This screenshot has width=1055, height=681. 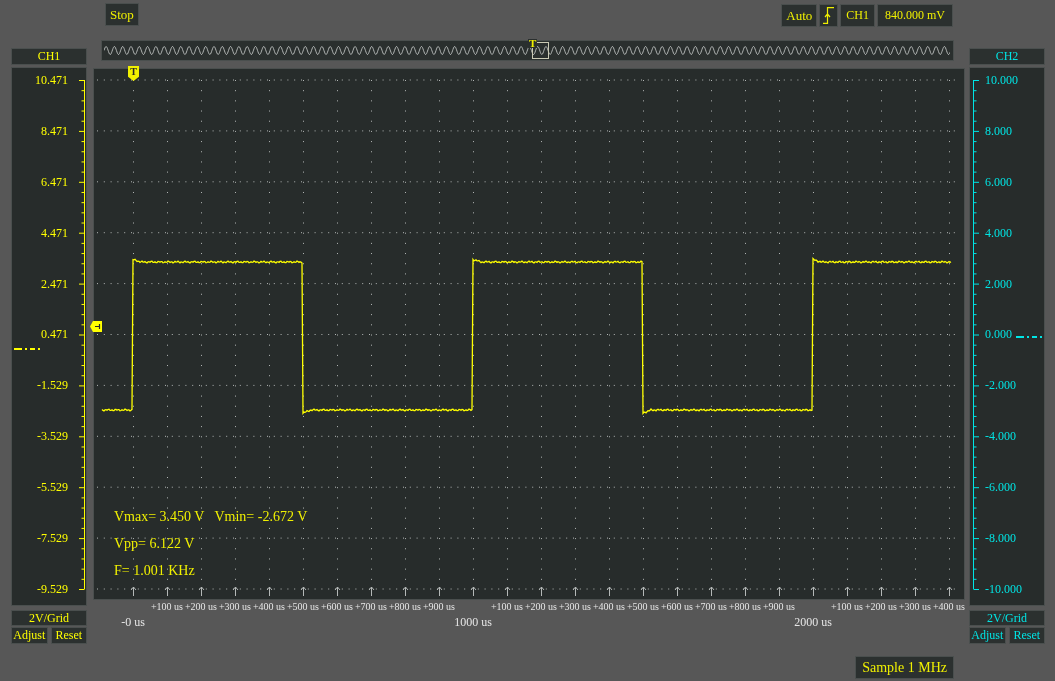 I want to click on trigger-source-button: CH1, so click(x=857, y=15).